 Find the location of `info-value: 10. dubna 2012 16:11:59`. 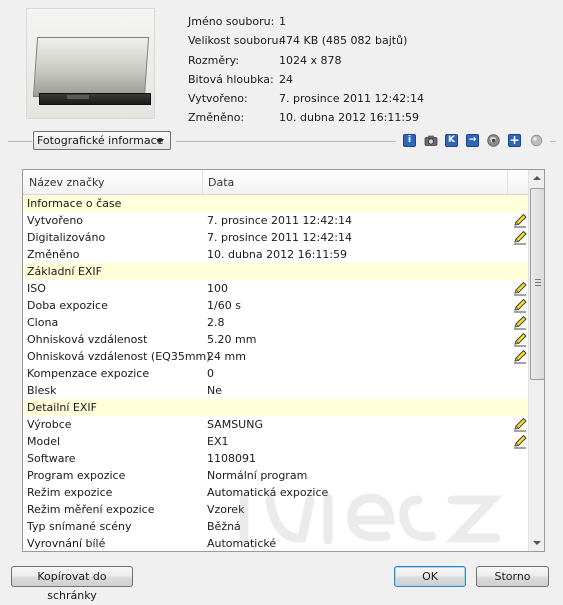

info-value: 10. dubna 2012 16:11:59 is located at coordinates (349, 118).